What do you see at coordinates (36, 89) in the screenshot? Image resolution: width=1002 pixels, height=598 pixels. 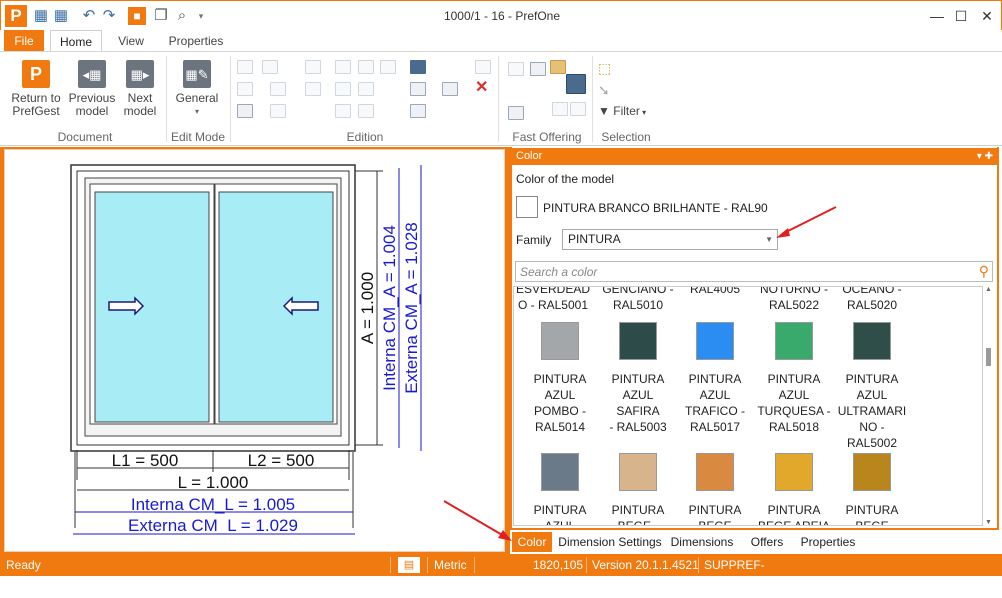 I see `return-to-prefgest-button: P Return to PrefGest` at bounding box center [36, 89].